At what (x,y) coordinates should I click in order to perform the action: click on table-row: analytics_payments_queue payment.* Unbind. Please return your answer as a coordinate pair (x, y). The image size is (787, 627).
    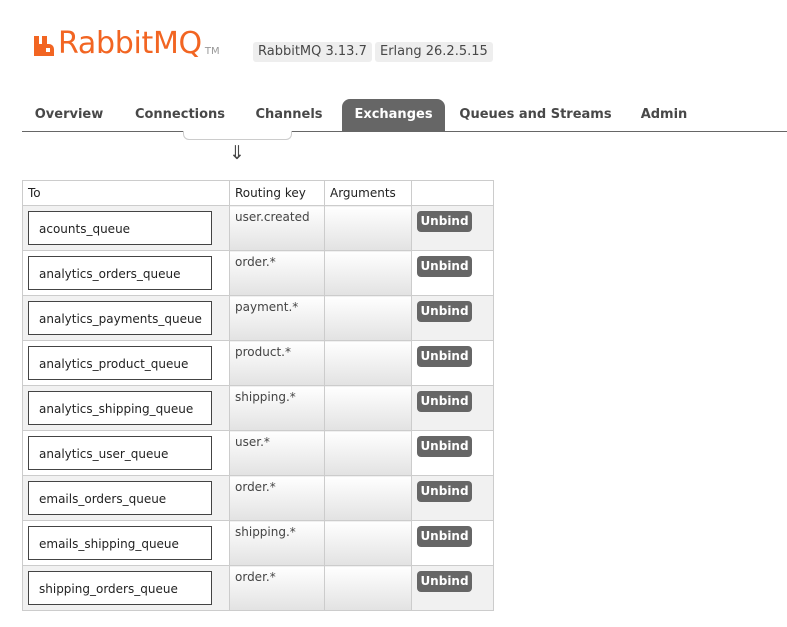
    Looking at the image, I should click on (258, 318).